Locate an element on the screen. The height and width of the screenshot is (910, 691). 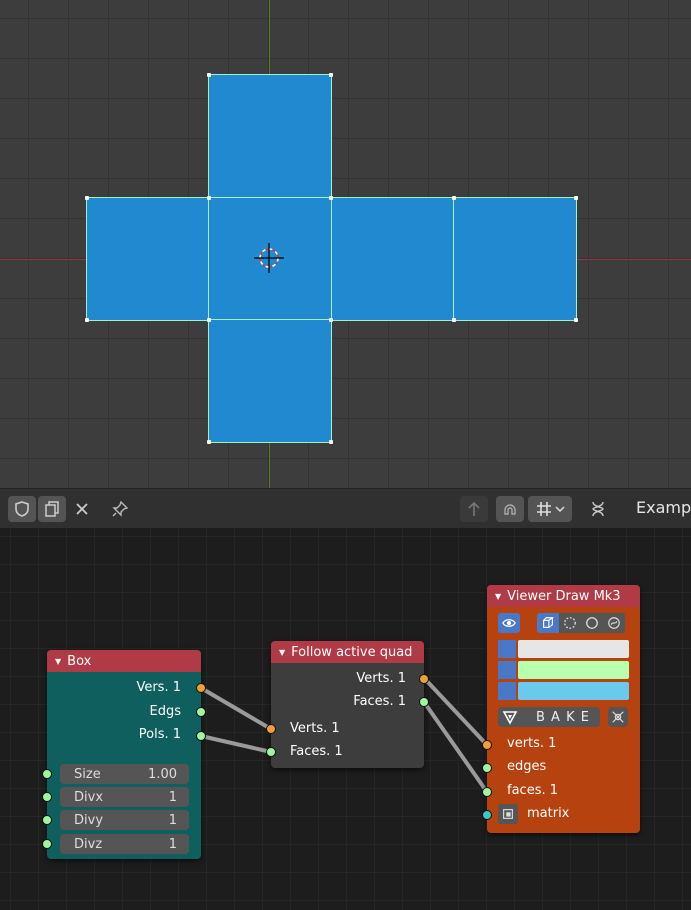
node-tree-name: Examp is located at coordinates (663, 507).